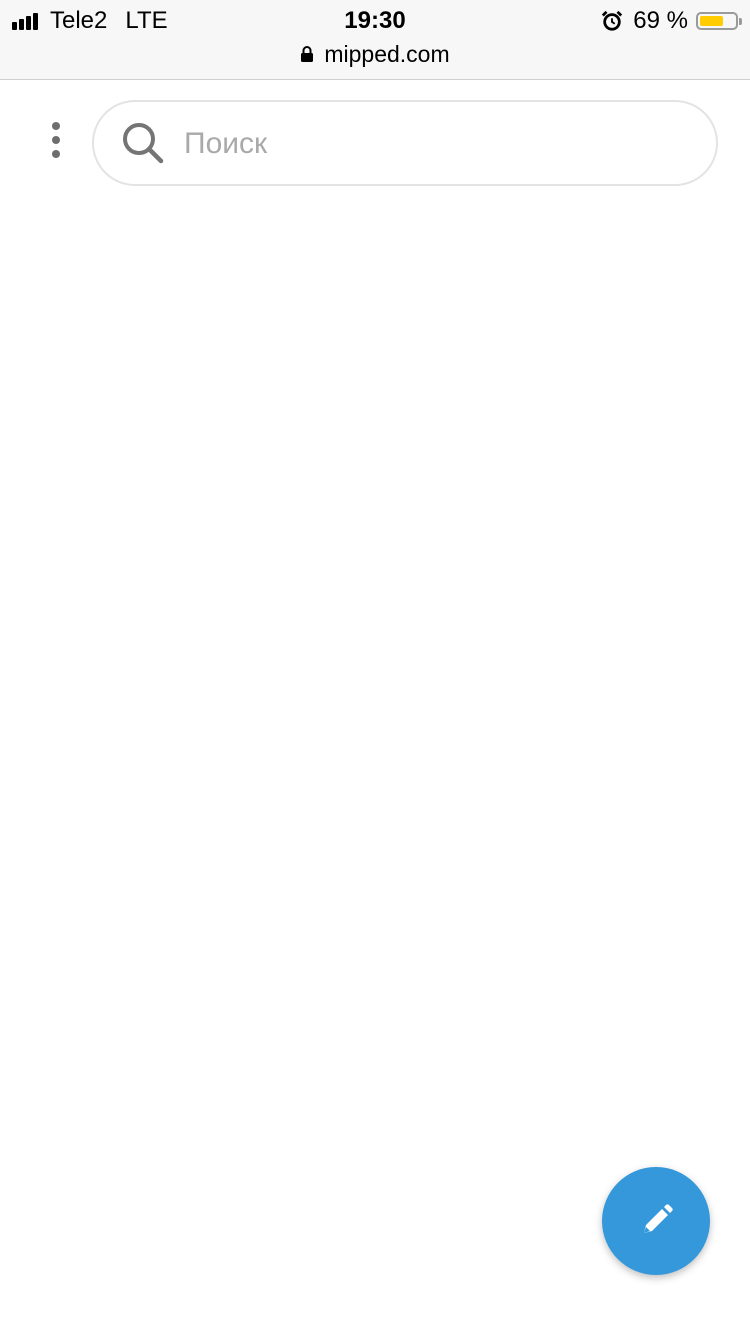 Image resolution: width=750 pixels, height=1334 pixels. What do you see at coordinates (660, 20) in the screenshot?
I see `battery-percent: 69 %` at bounding box center [660, 20].